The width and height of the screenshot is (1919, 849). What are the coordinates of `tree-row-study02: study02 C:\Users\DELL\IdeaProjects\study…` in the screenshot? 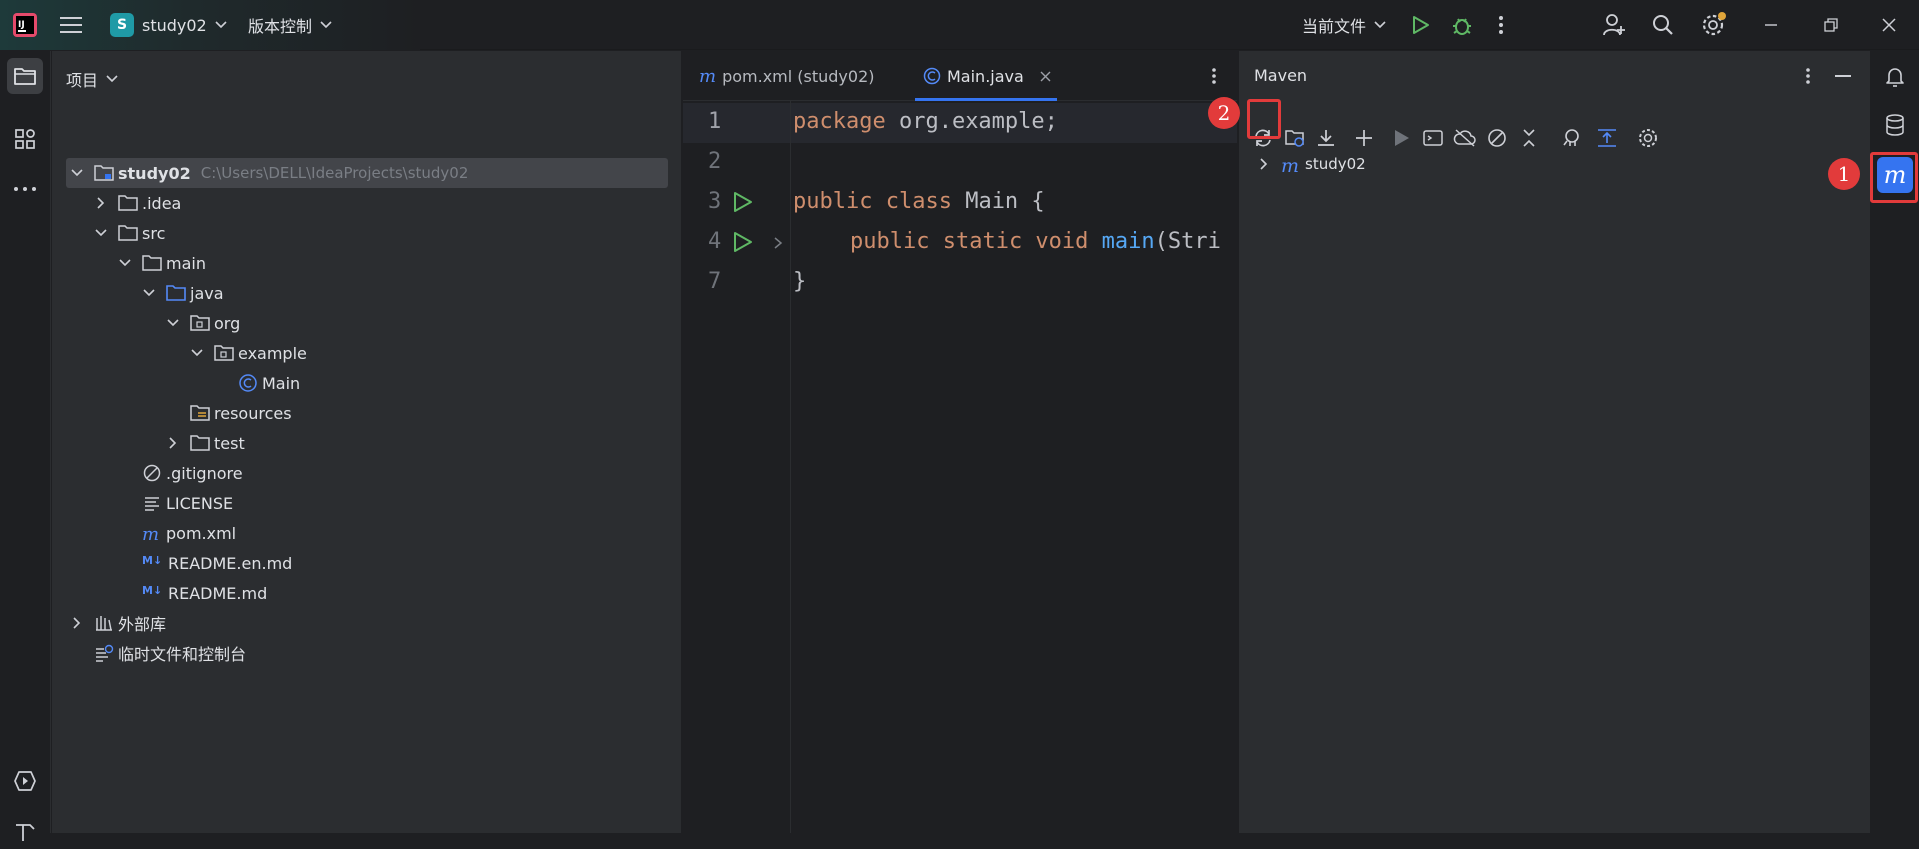 It's located at (269, 173).